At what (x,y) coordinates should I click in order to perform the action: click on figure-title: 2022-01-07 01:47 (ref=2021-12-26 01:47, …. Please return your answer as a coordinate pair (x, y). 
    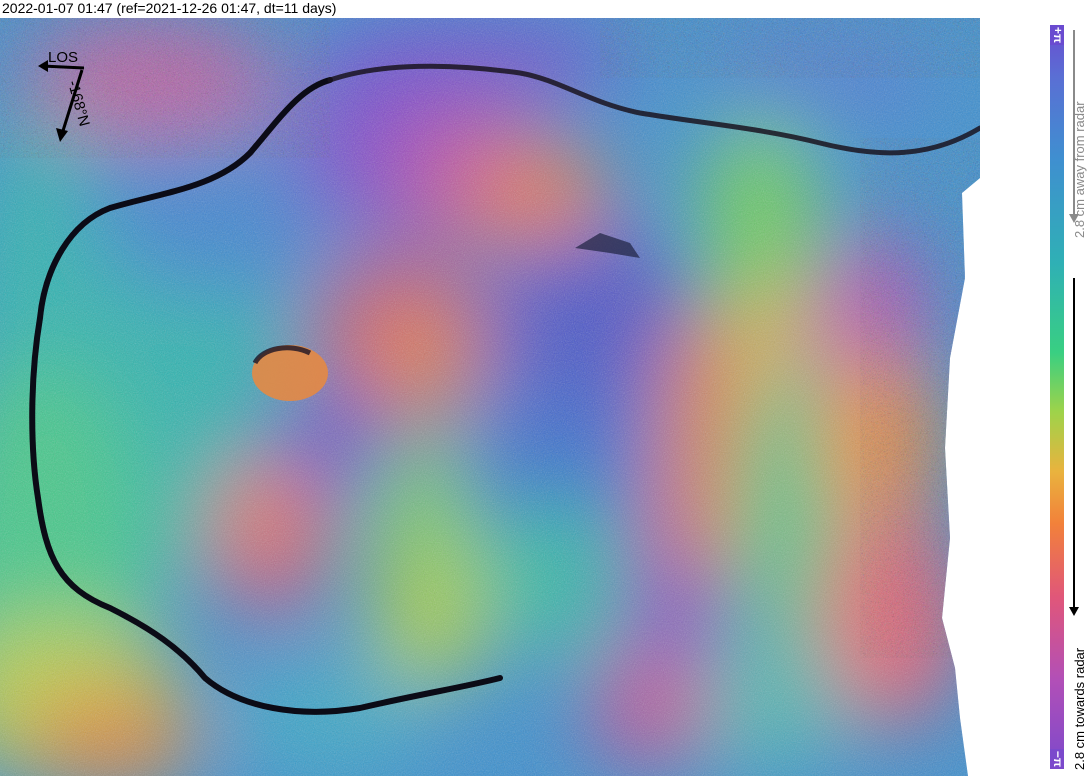
    Looking at the image, I should click on (169, 8).